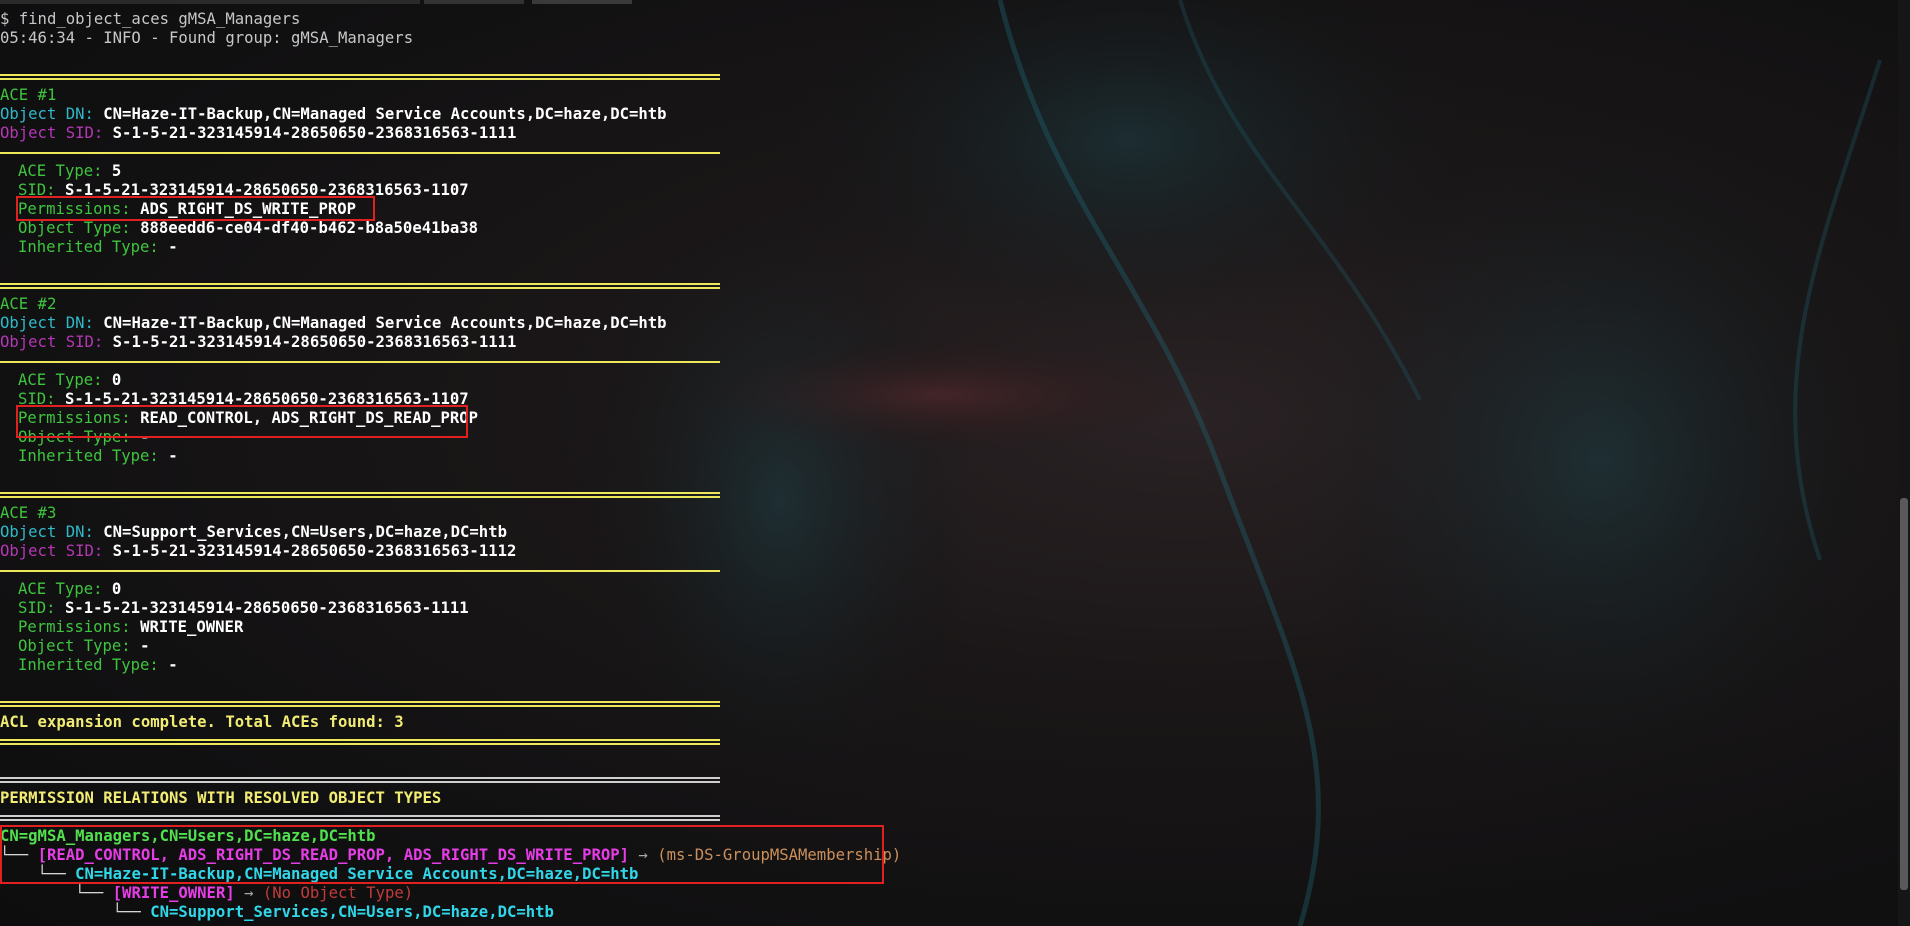 The width and height of the screenshot is (1910, 926). Describe the element at coordinates (1904, 694) in the screenshot. I see `scrollbar-thumb` at that location.